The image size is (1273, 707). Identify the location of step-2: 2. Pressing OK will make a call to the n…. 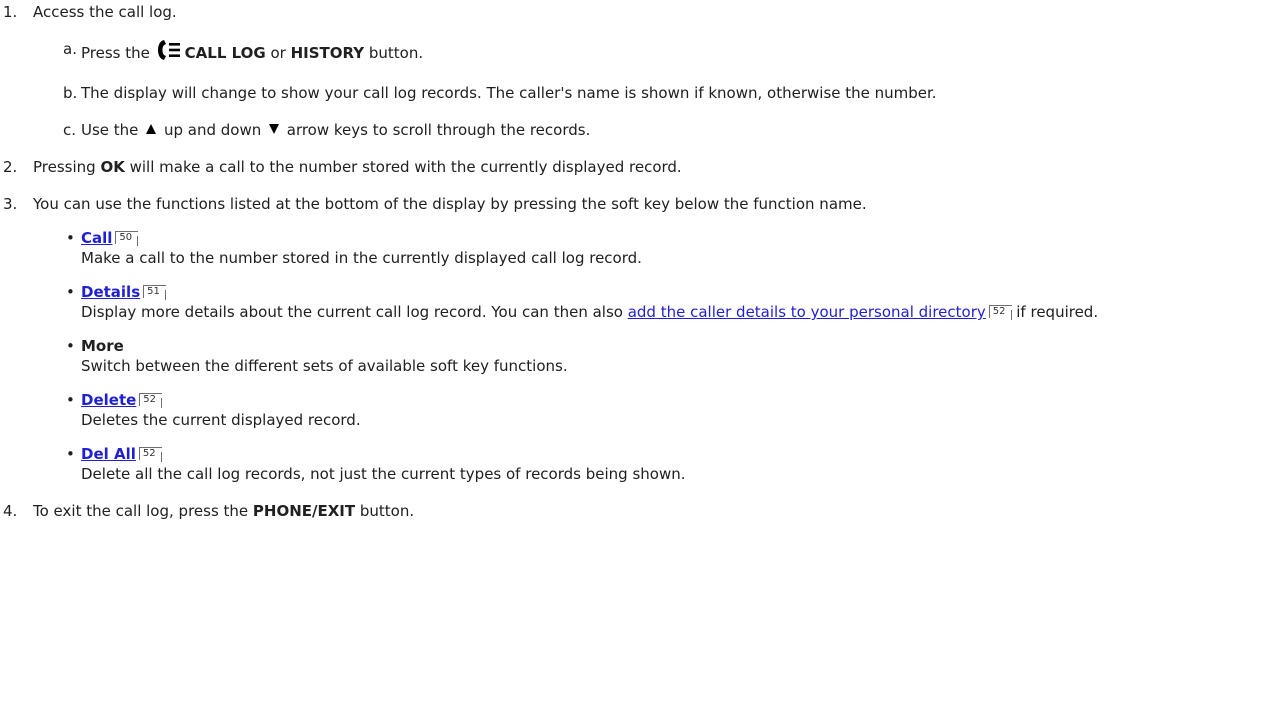
(636, 167).